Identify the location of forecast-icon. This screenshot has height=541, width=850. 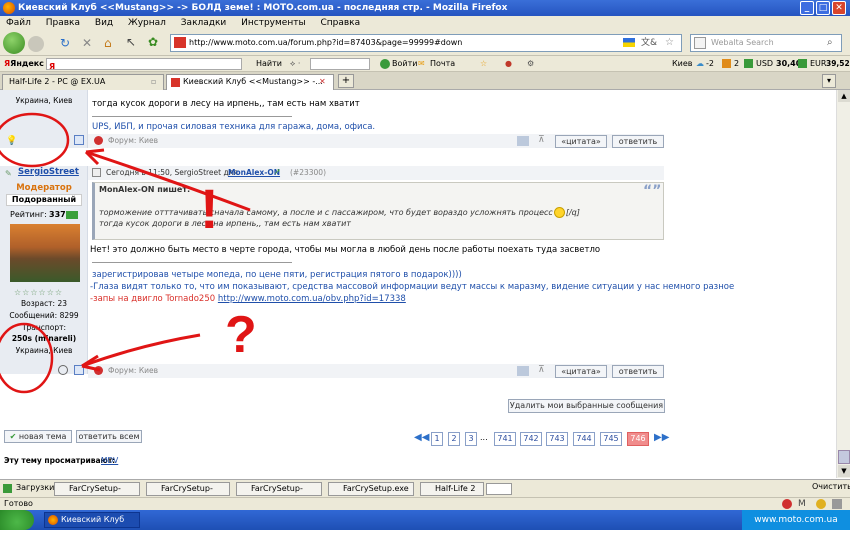
(726, 63).